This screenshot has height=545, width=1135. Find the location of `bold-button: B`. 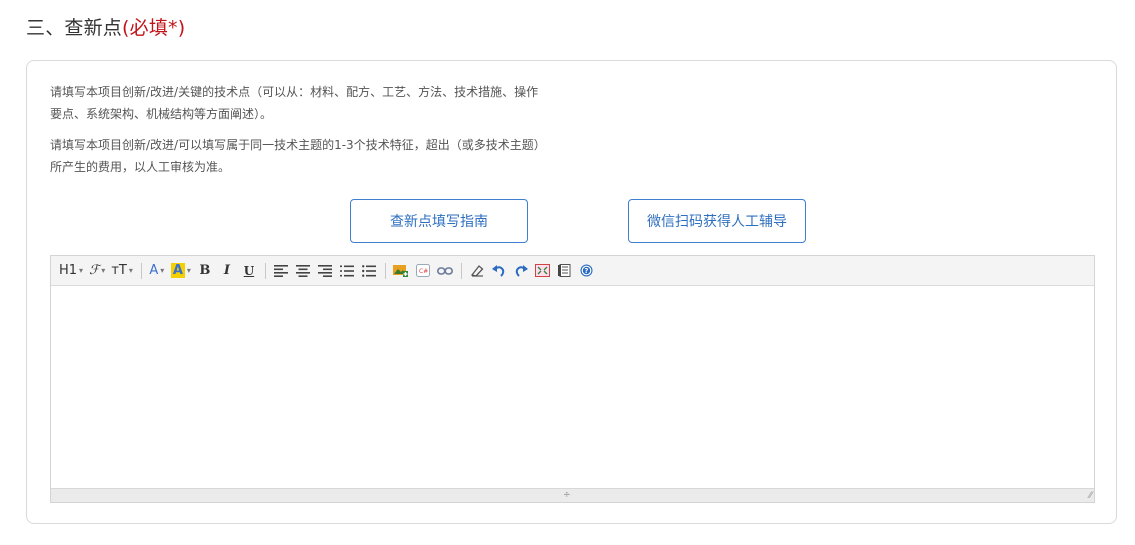

bold-button: B is located at coordinates (205, 271).